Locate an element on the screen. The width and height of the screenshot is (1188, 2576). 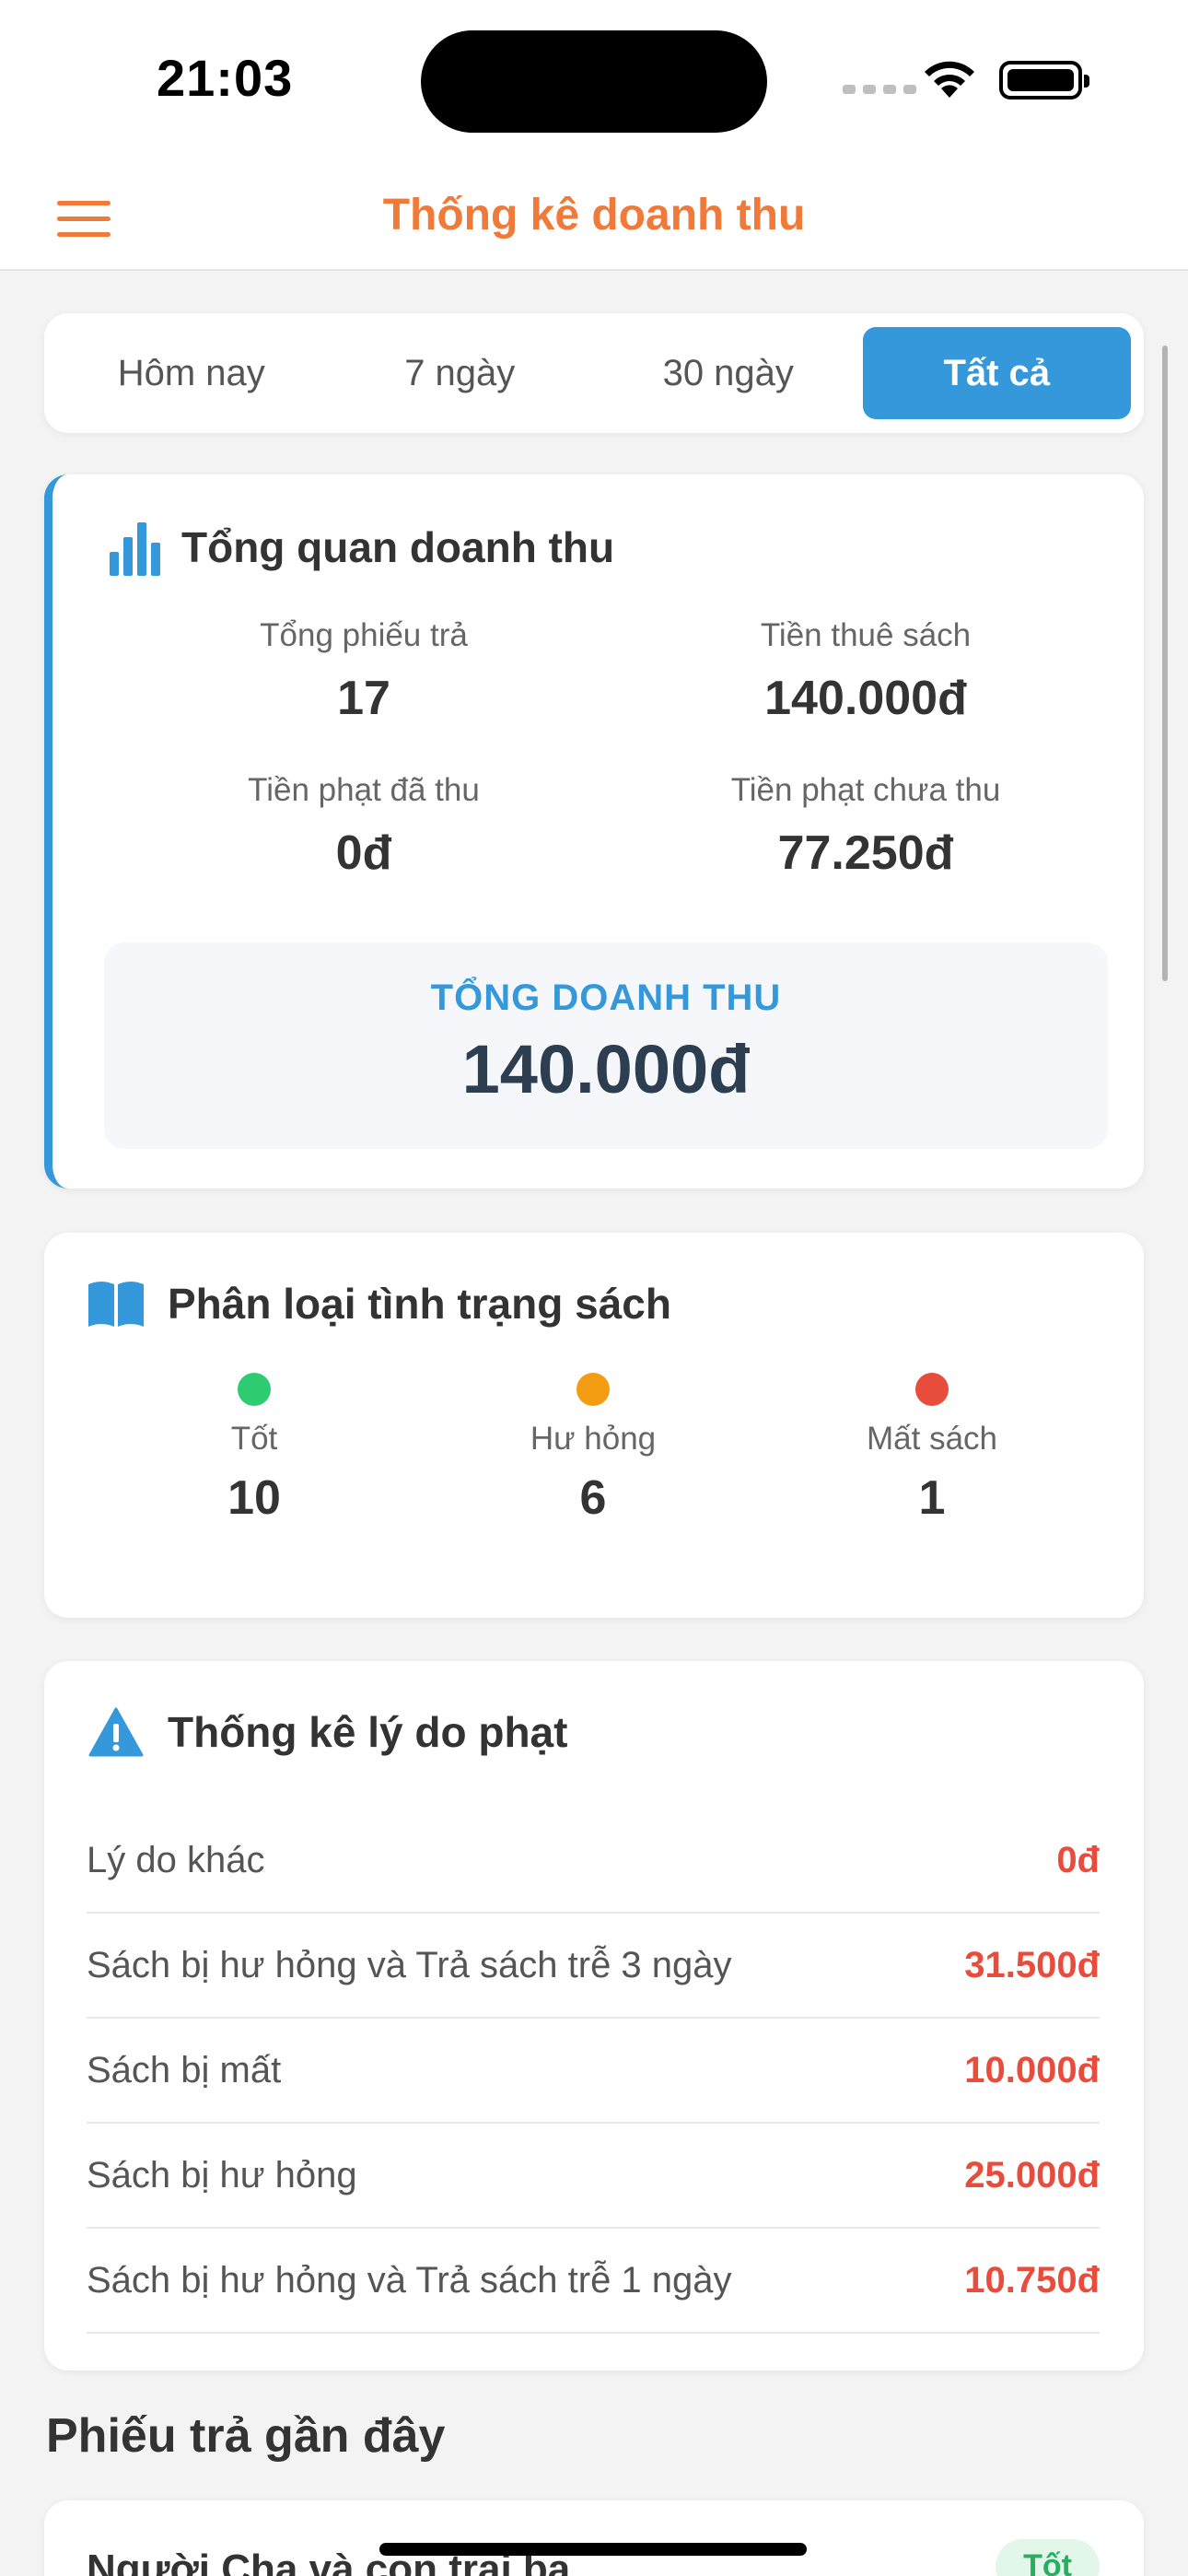
tab-all: Tất cả is located at coordinates (996, 373).